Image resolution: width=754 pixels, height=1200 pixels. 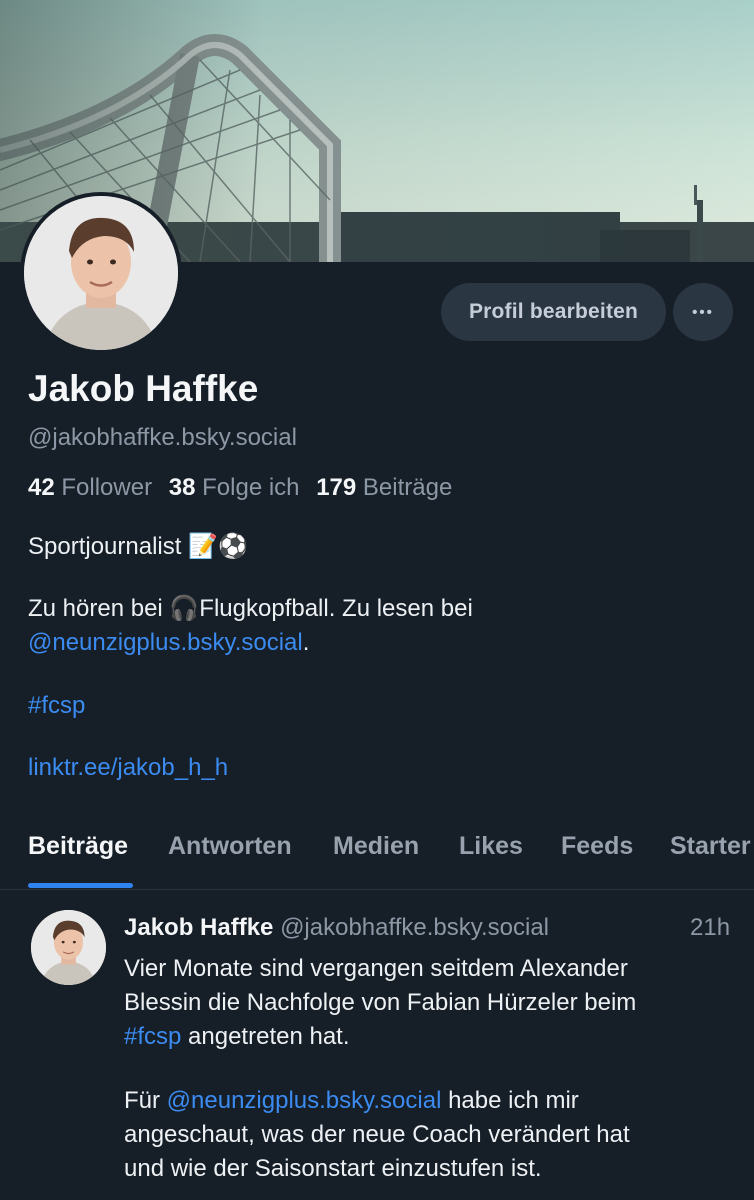 What do you see at coordinates (138, 546) in the screenshot?
I see `bio-line: Sportjournalist 📝⚽` at bounding box center [138, 546].